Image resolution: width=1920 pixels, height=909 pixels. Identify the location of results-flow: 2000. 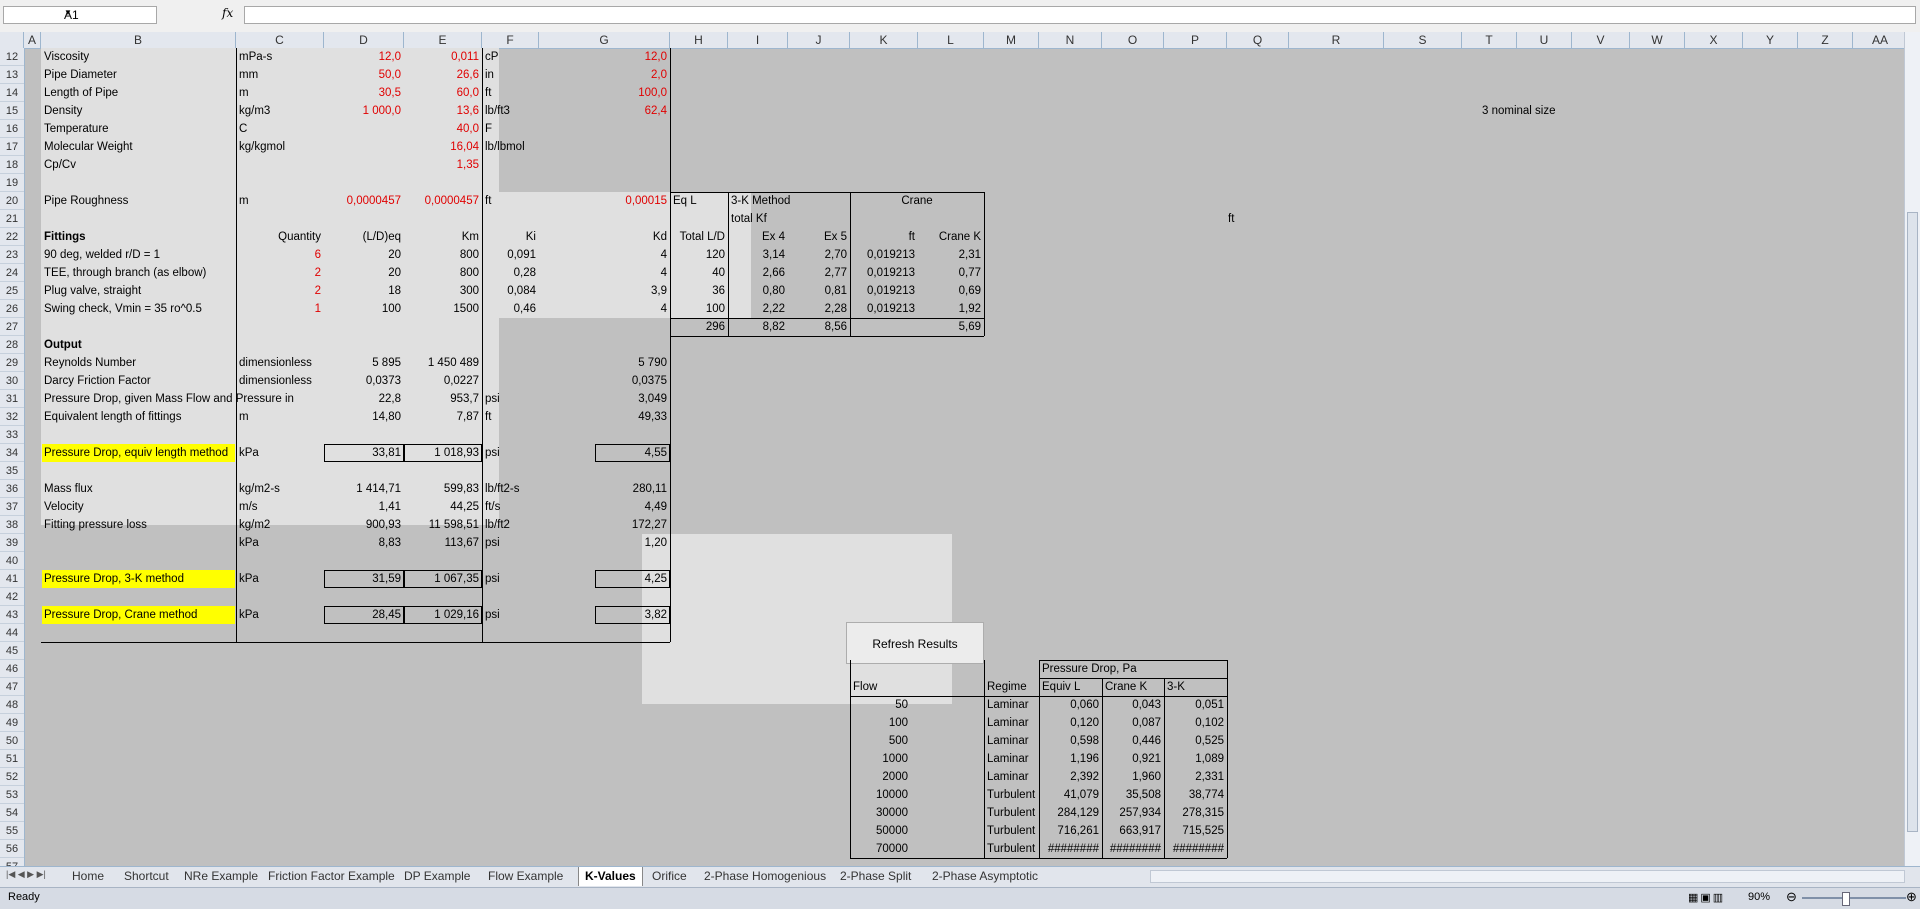
(880, 777).